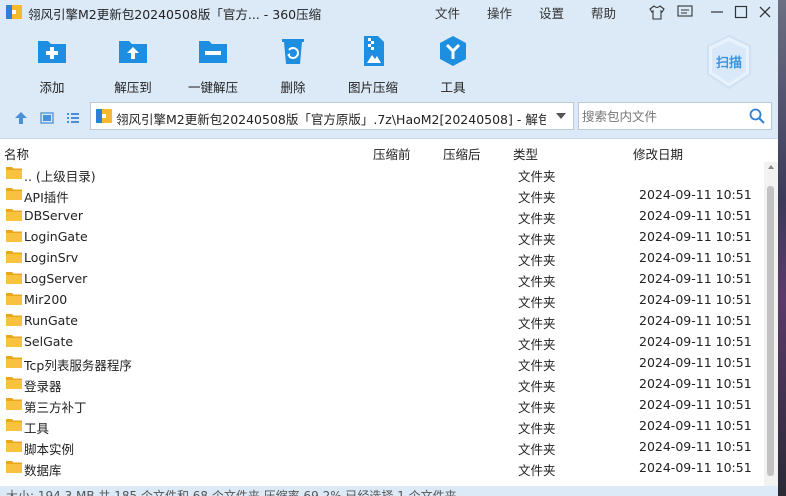 The width and height of the screenshot is (786, 496). I want to click on archive-app-icon, so click(14, 12).